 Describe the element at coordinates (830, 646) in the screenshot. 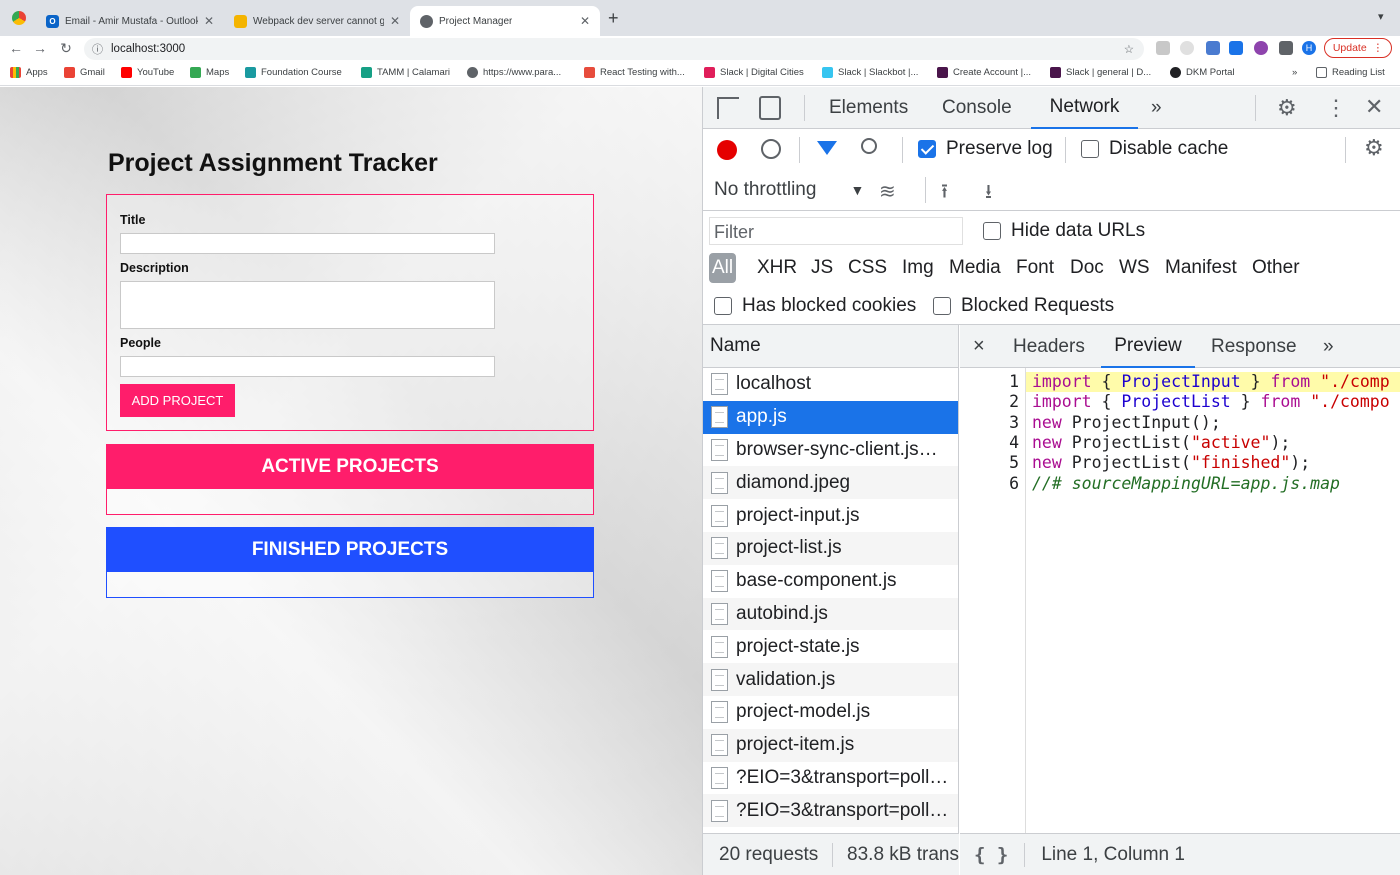

I see `request-row: project-state.js` at that location.